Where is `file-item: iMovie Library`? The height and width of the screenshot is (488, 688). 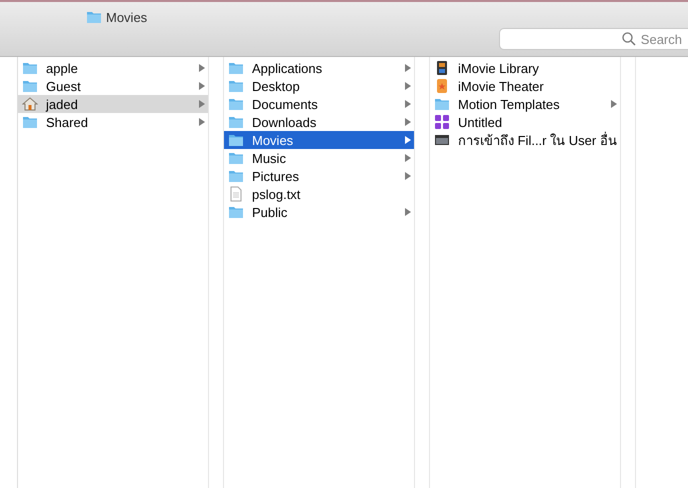
file-item: iMovie Library is located at coordinates (525, 68).